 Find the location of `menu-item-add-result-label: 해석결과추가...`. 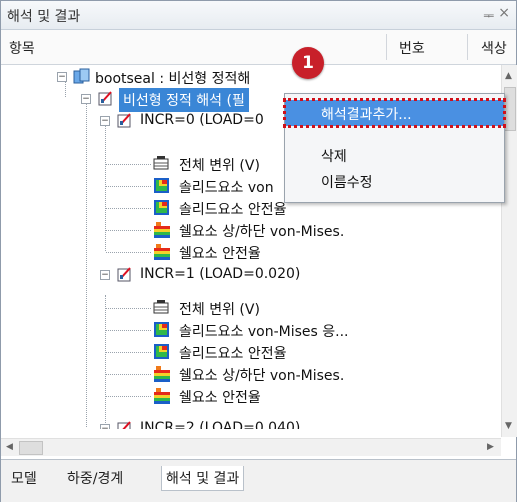

menu-item-add-result-label: 해석결과추가... is located at coordinates (366, 115).